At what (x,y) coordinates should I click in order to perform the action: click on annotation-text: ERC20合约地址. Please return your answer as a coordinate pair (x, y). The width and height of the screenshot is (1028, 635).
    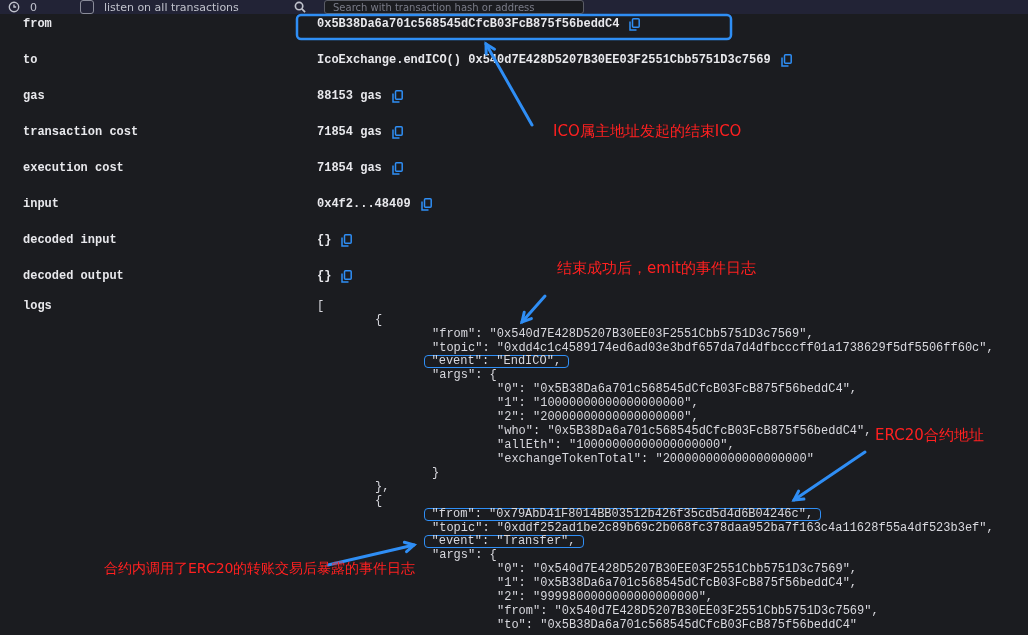
    Looking at the image, I should click on (929, 435).